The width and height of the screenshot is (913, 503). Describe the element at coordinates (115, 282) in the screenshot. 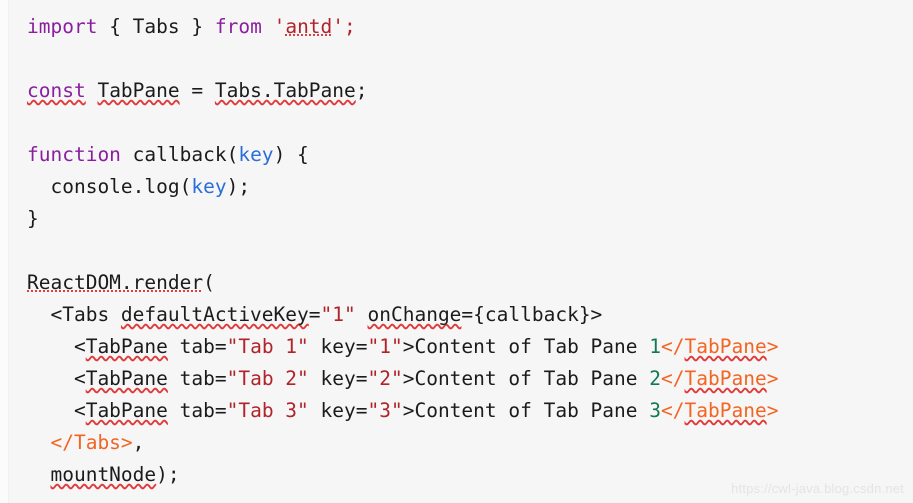

I see `code-token: ReactDOM.render` at that location.